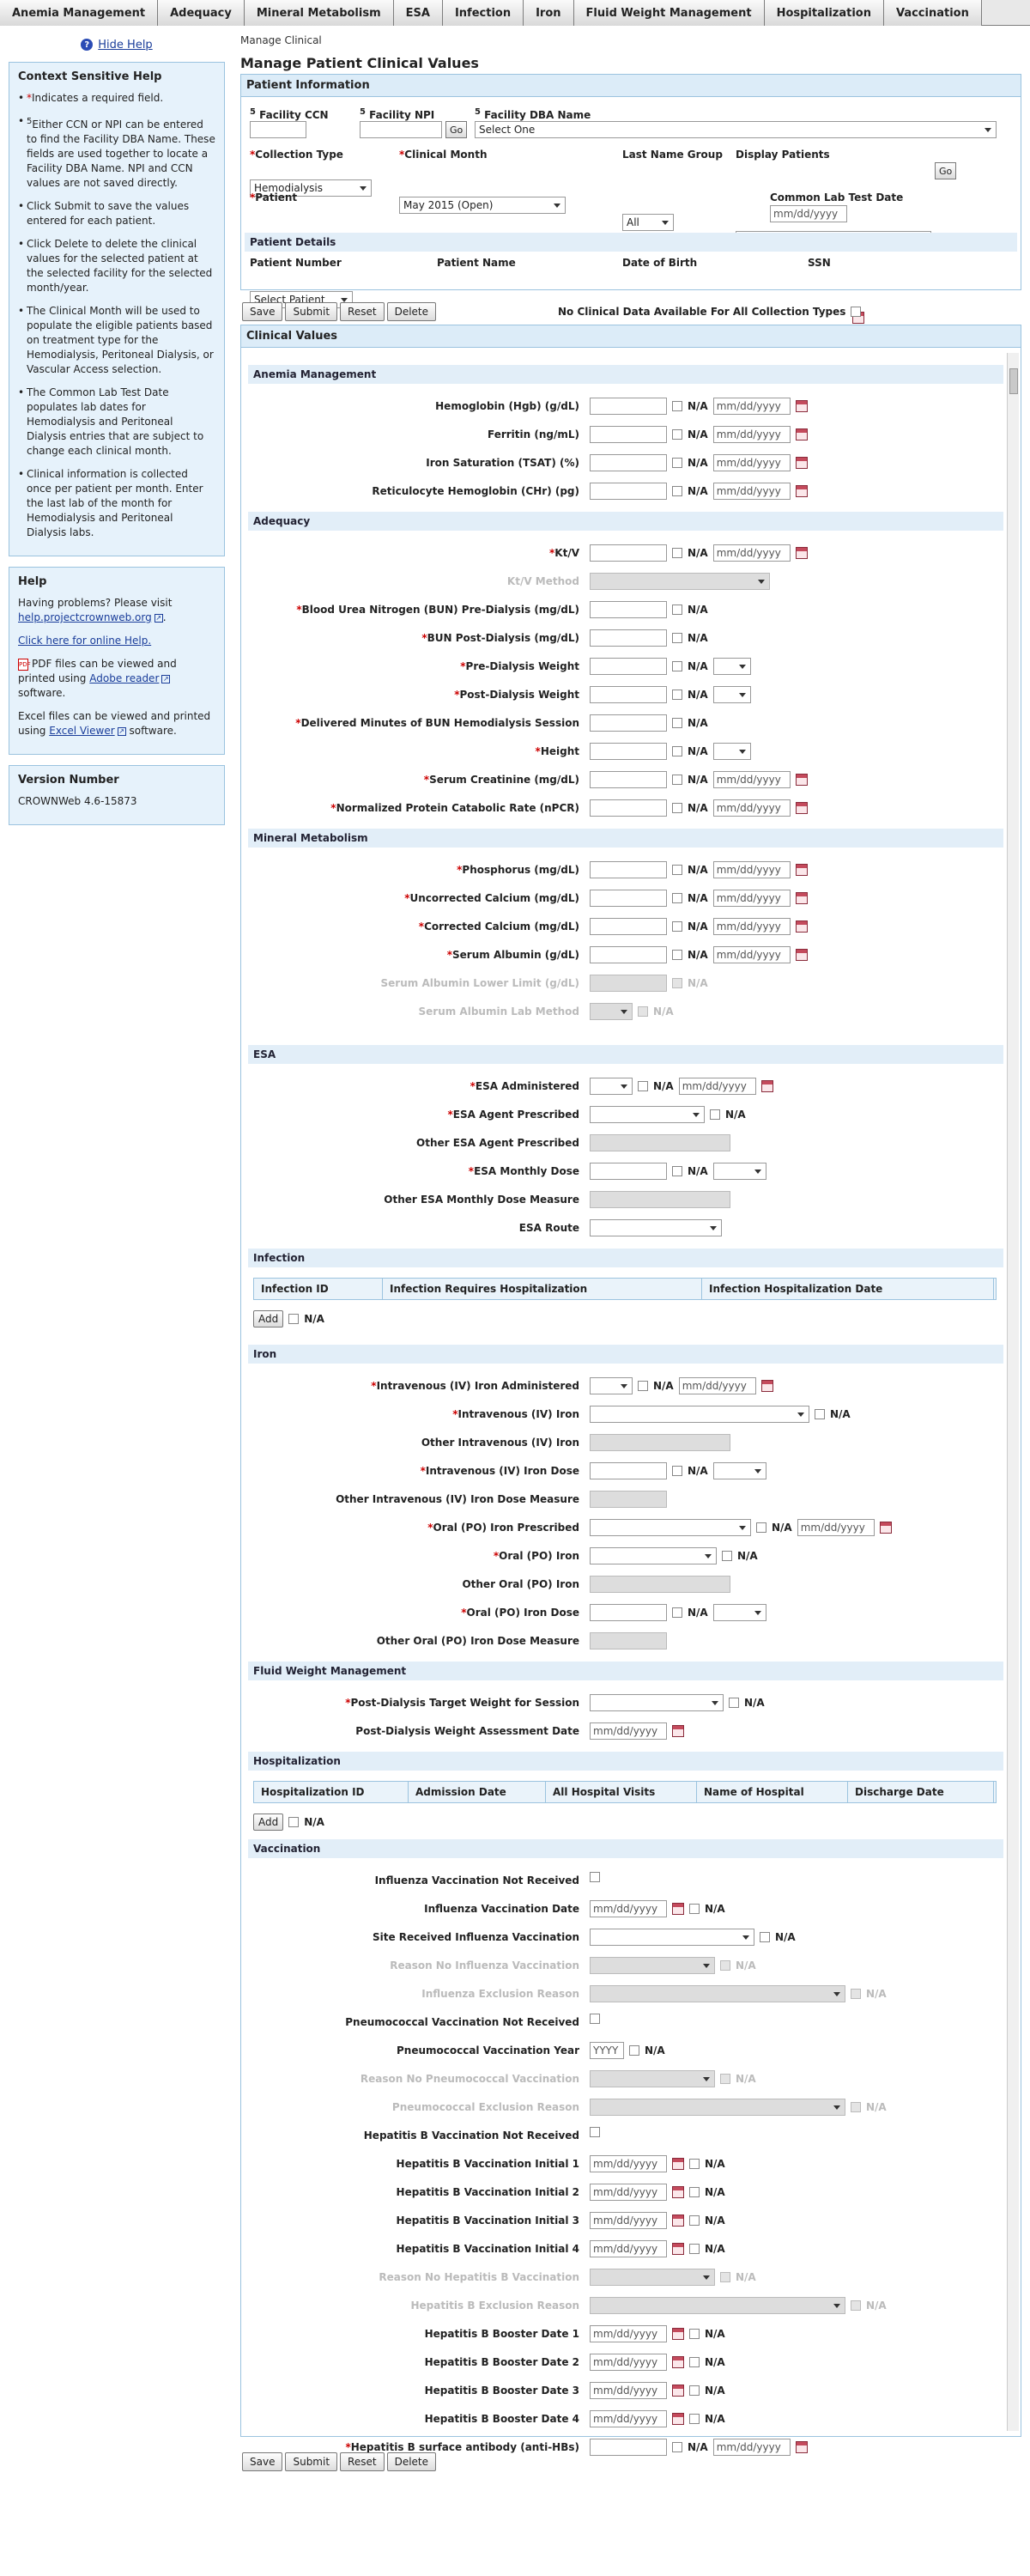  Describe the element at coordinates (694, 2334) in the screenshot. I see `hbb1-na-checkbox` at that location.